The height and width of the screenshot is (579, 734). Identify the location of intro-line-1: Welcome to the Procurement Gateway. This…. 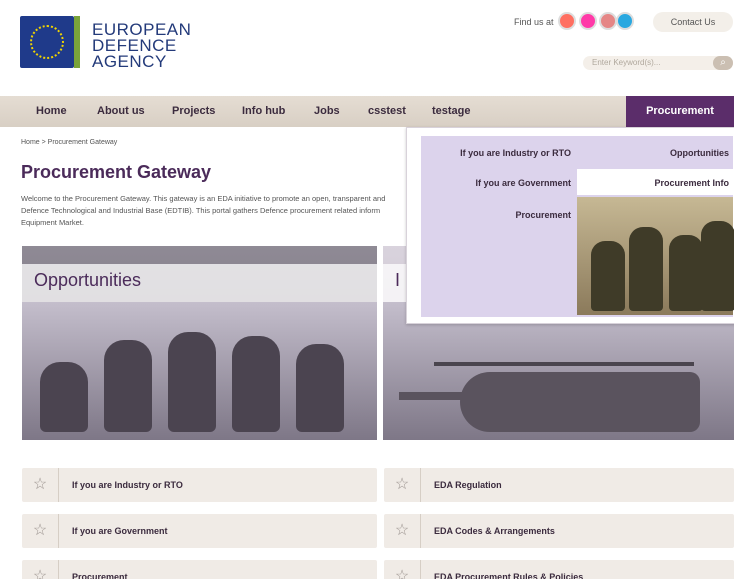
(203, 198).